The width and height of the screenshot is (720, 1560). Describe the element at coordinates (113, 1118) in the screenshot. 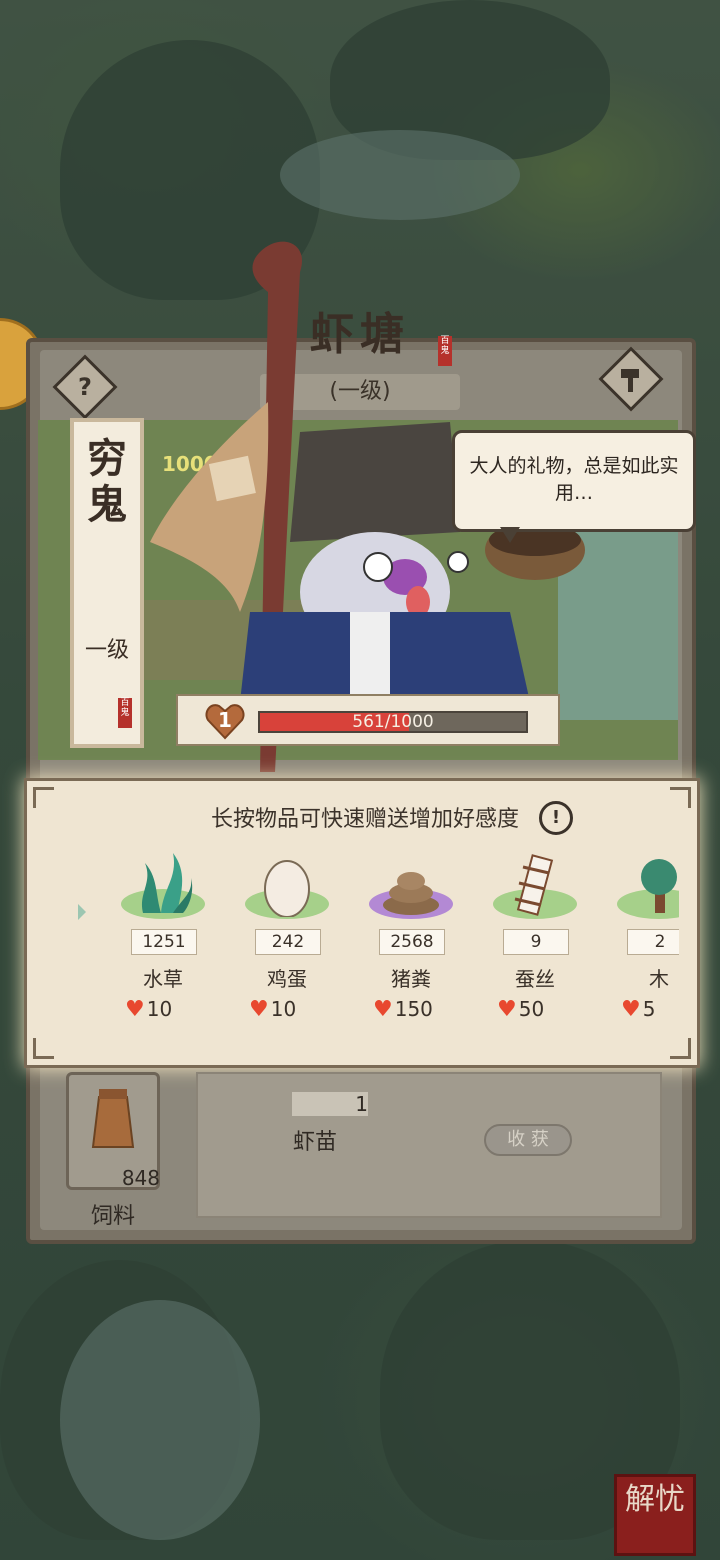

I see `feed-sack-icon` at that location.